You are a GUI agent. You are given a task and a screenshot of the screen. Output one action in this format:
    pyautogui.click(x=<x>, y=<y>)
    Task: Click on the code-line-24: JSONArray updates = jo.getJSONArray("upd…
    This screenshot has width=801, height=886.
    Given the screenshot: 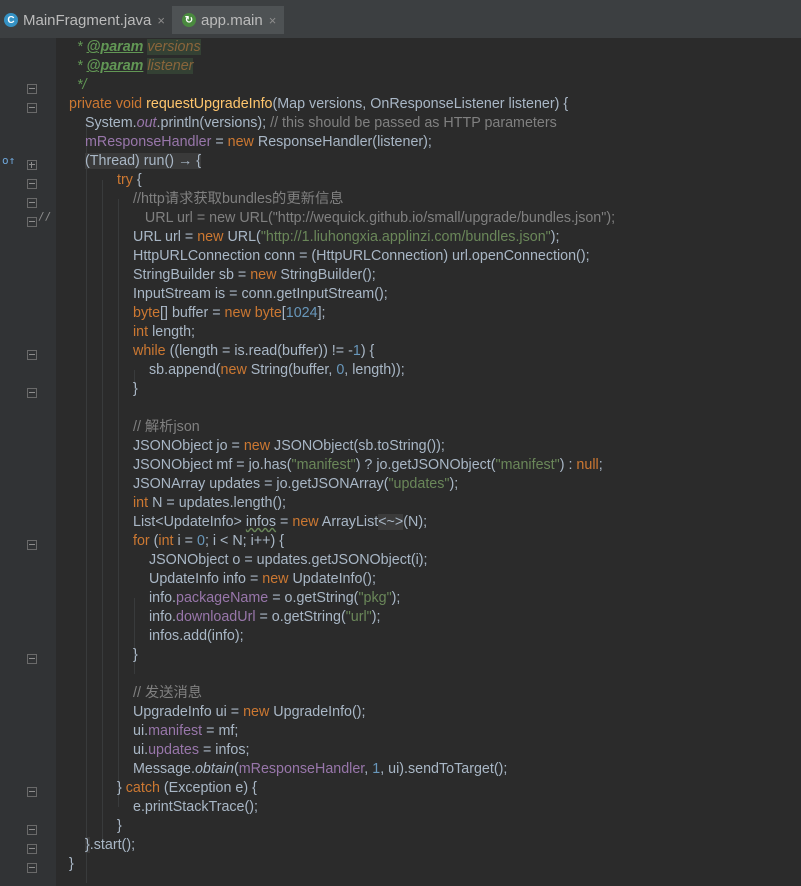 What is the action you would take?
    pyautogui.click(x=296, y=484)
    